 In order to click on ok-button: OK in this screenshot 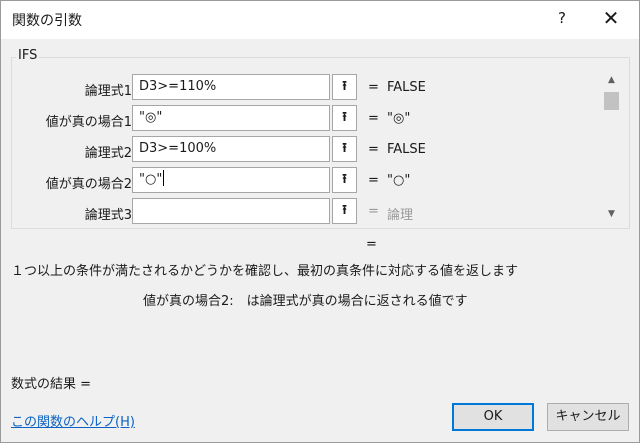, I will do `click(493, 417)`.